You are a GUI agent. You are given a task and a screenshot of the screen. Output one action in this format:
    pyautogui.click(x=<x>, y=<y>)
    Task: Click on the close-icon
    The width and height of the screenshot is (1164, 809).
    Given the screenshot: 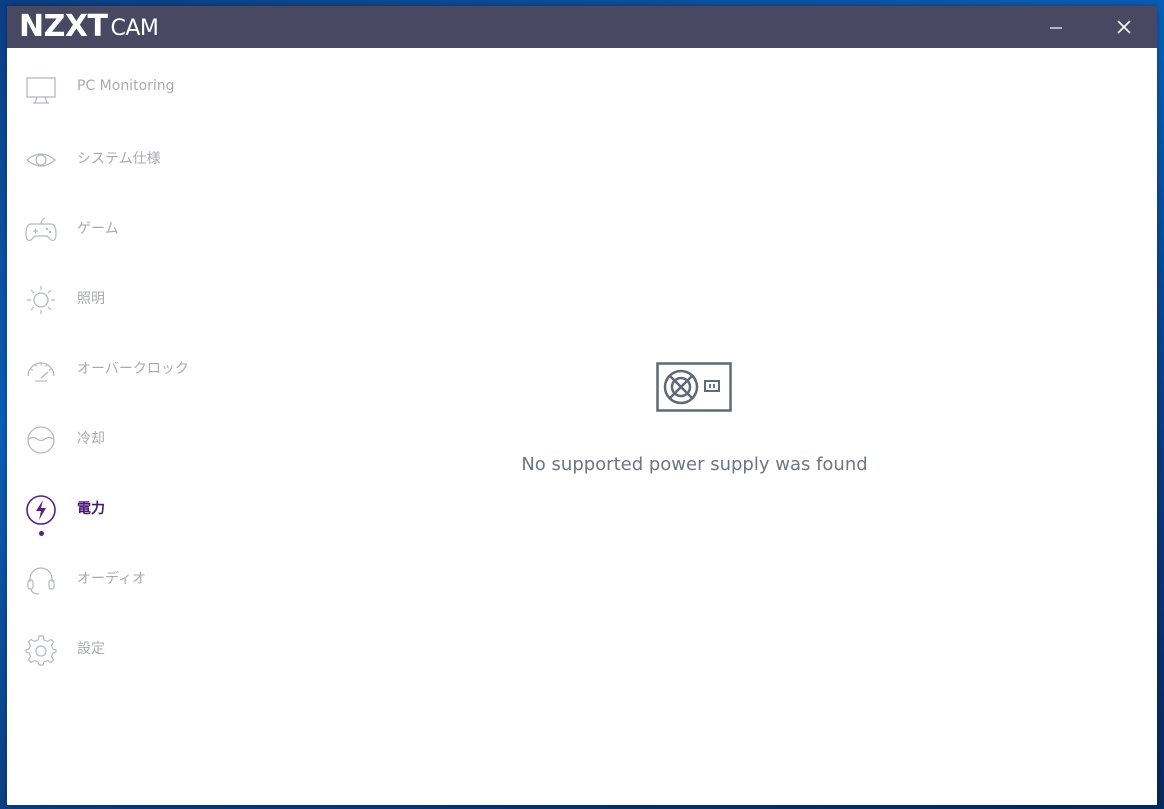 What is the action you would take?
    pyautogui.click(x=1124, y=27)
    